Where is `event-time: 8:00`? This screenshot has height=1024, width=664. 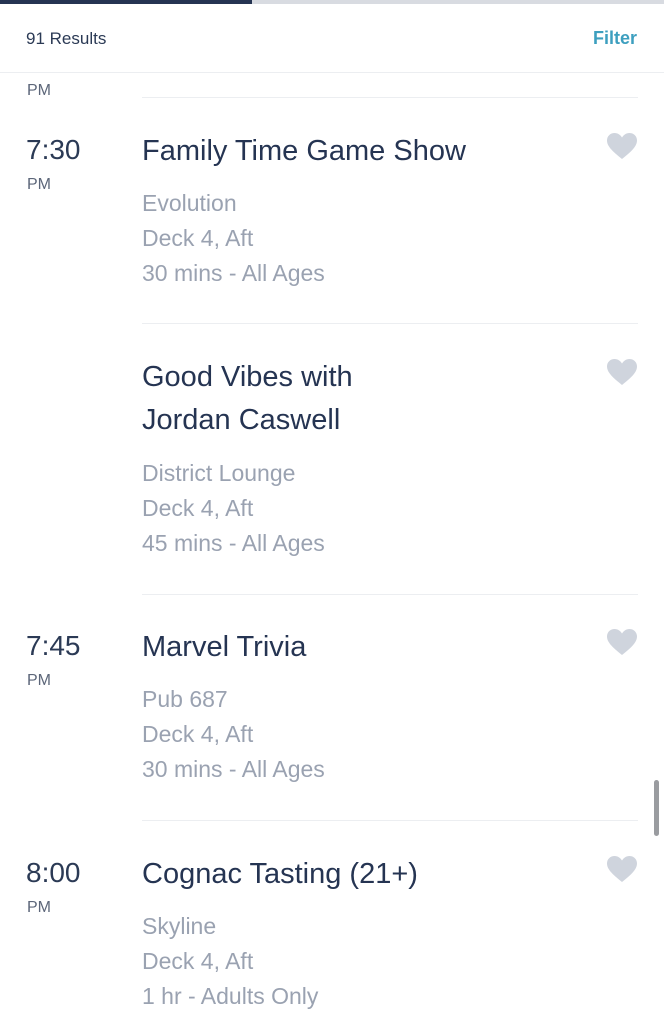
event-time: 8:00 is located at coordinates (53, 872).